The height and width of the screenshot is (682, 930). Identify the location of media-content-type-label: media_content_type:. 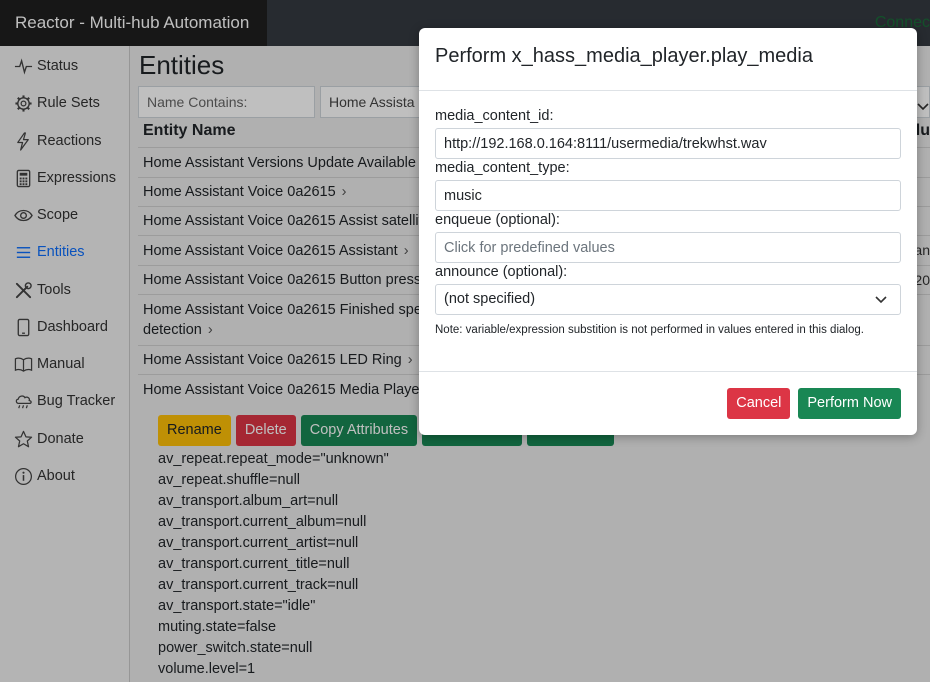
(502, 168).